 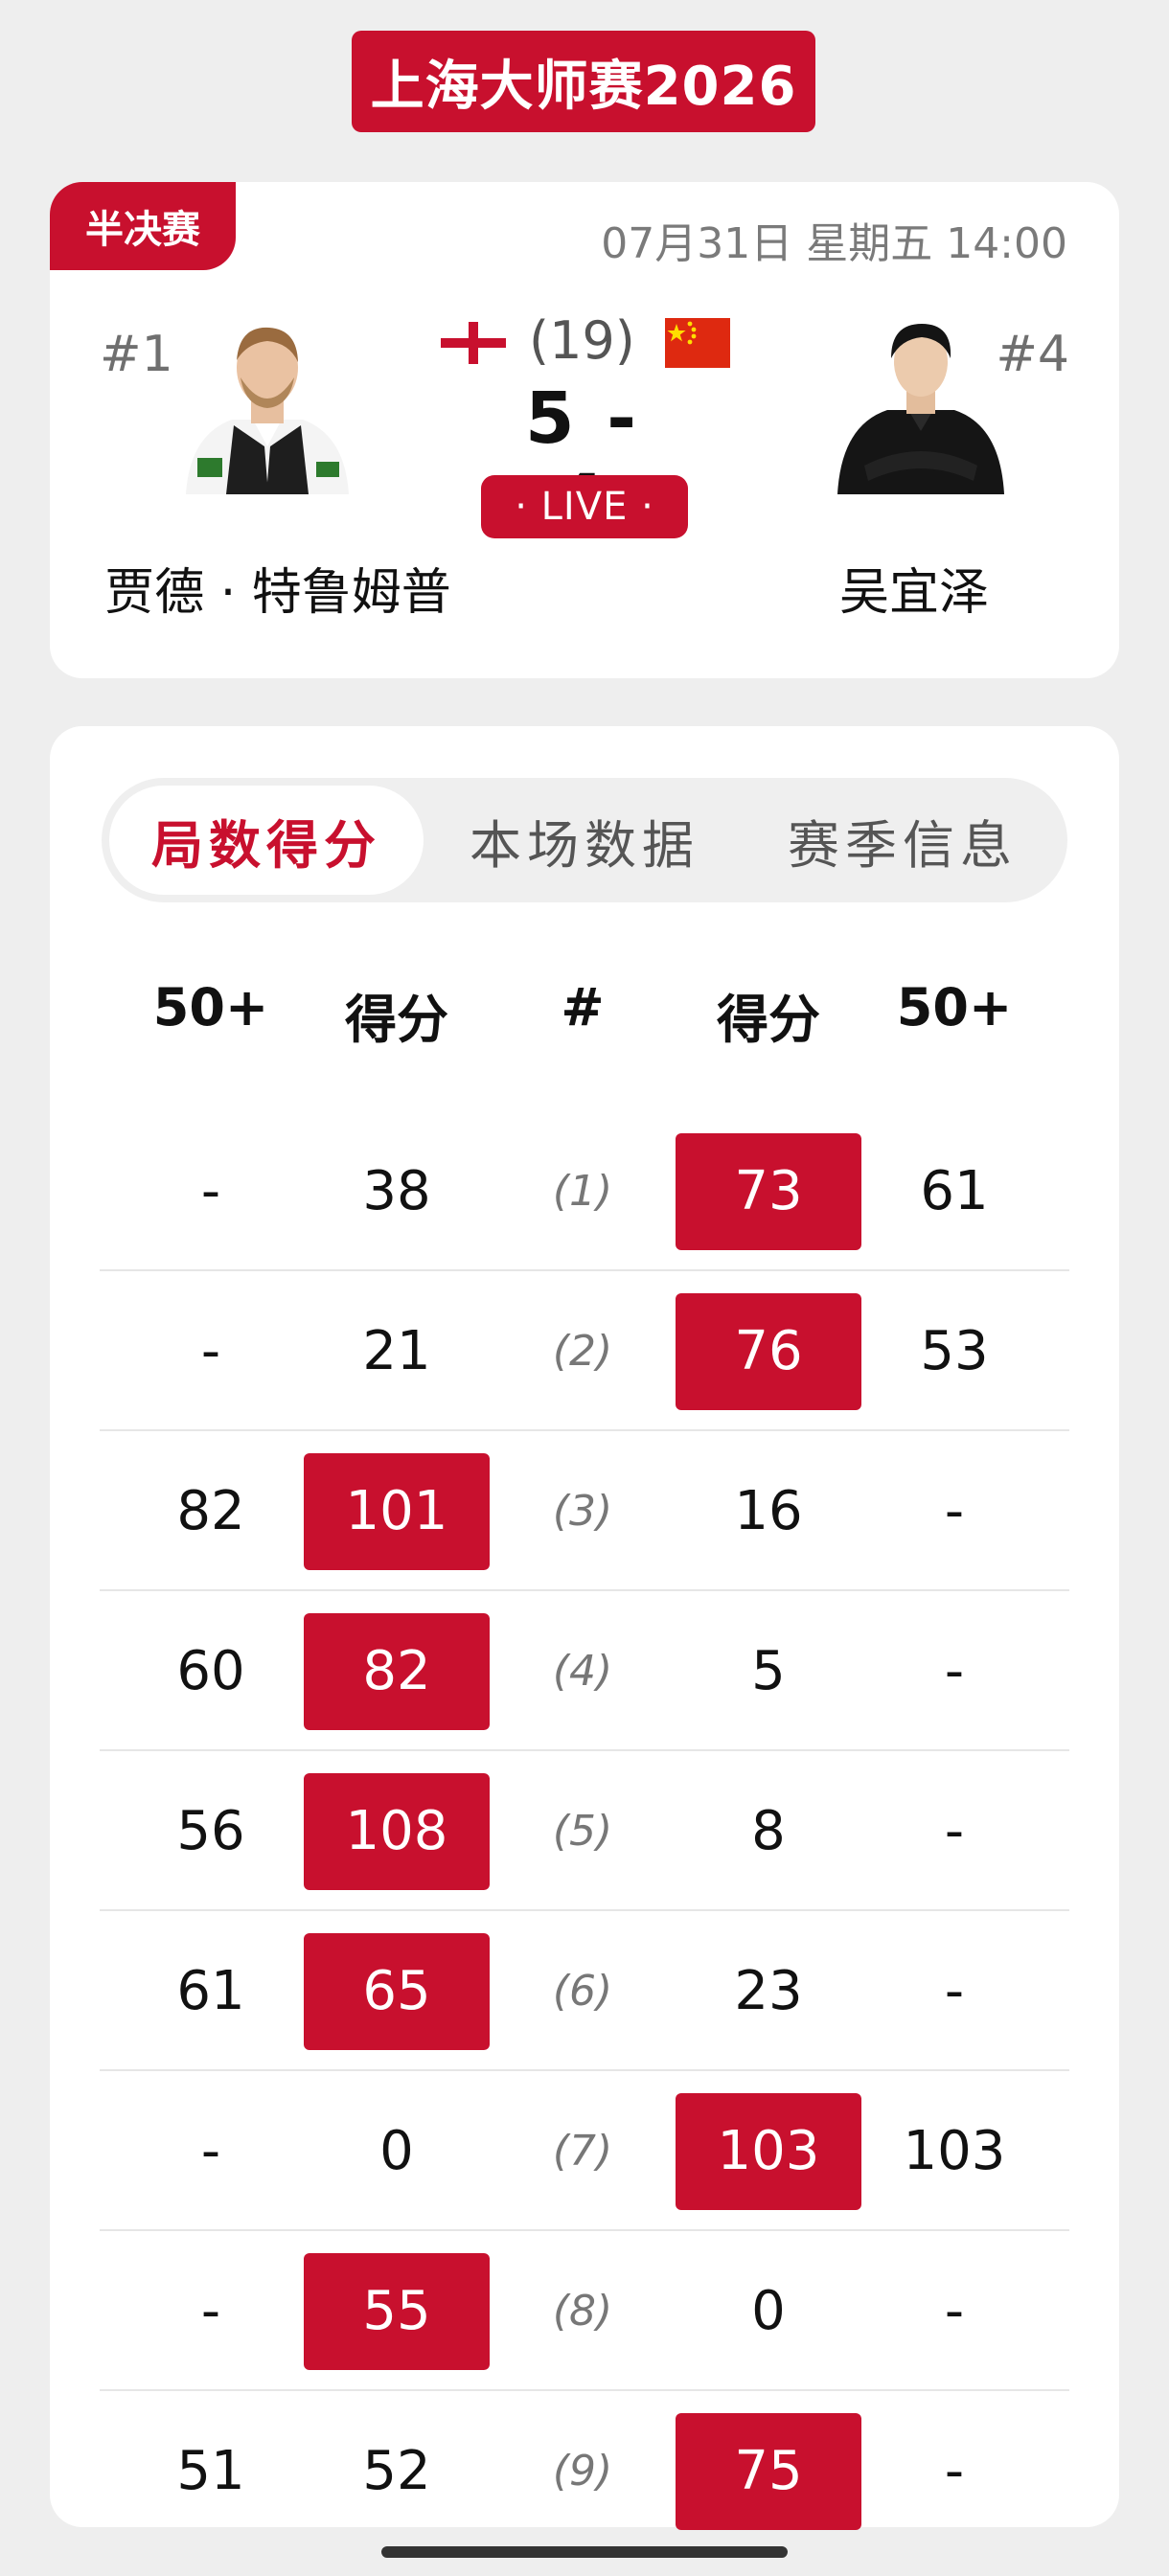 What do you see at coordinates (582, 340) in the screenshot?
I see `best-of-frames: (19)` at bounding box center [582, 340].